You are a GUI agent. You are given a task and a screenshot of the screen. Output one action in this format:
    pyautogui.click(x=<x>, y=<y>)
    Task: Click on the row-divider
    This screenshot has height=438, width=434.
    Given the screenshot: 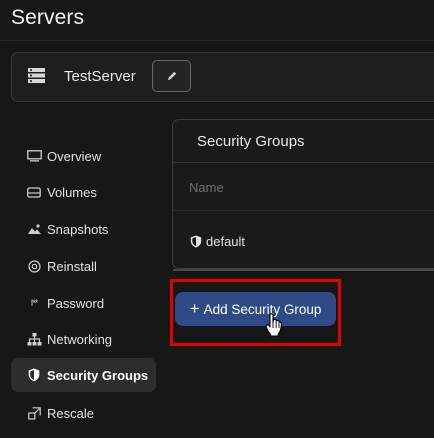 What is the action you would take?
    pyautogui.click(x=303, y=210)
    